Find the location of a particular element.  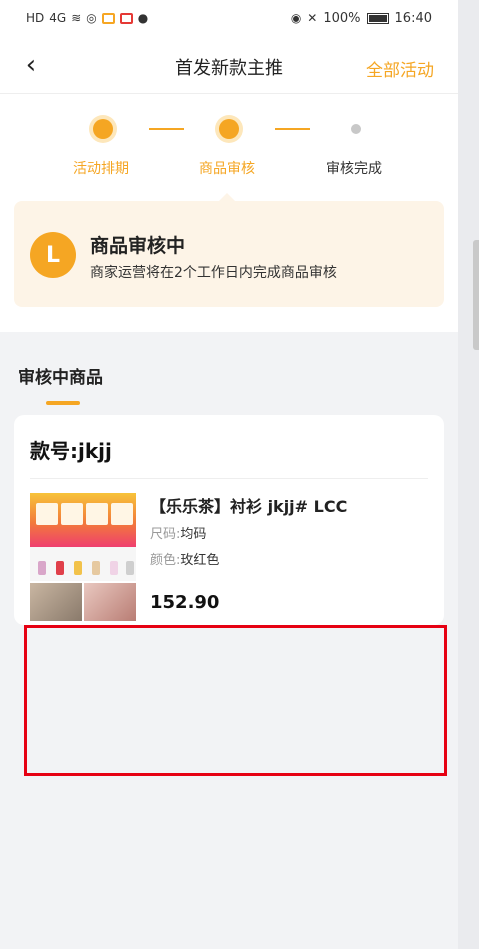

mute-icon: ✕ is located at coordinates (312, 18).